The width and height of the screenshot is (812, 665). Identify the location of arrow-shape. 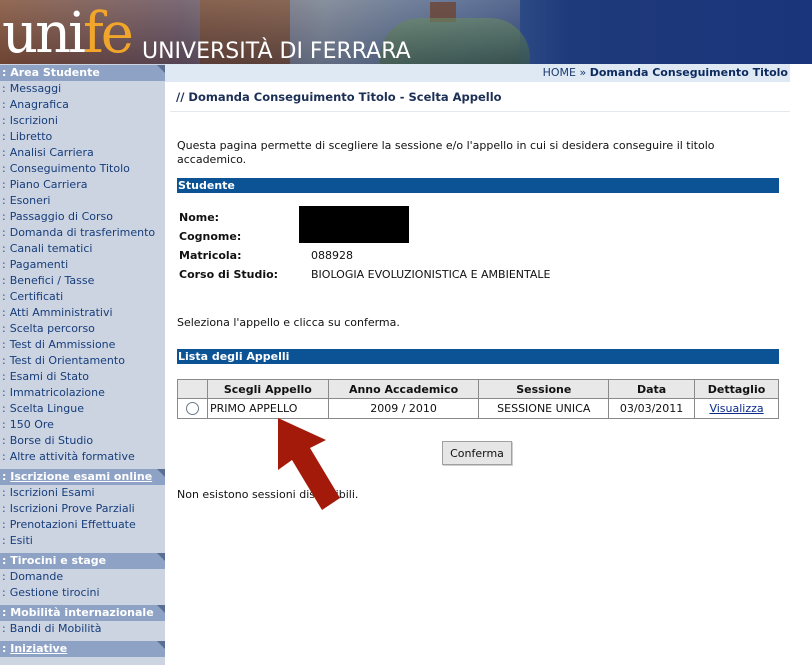
(309, 464).